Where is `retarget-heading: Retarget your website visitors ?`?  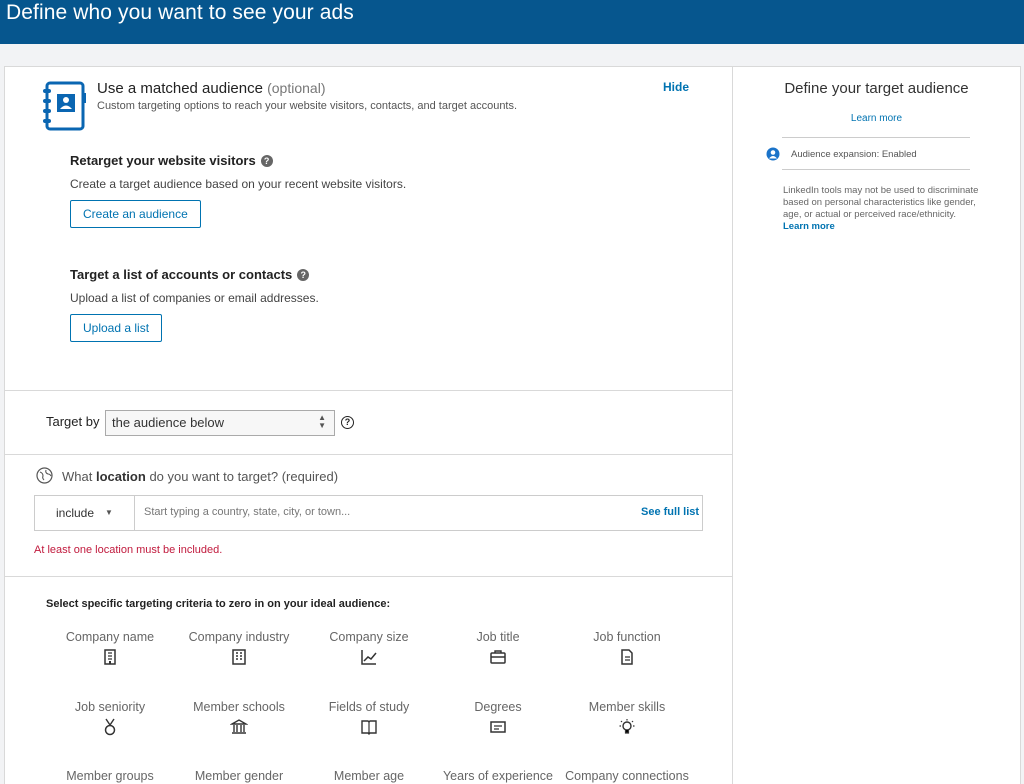
retarget-heading: Retarget your website visitors ? is located at coordinates (171, 160).